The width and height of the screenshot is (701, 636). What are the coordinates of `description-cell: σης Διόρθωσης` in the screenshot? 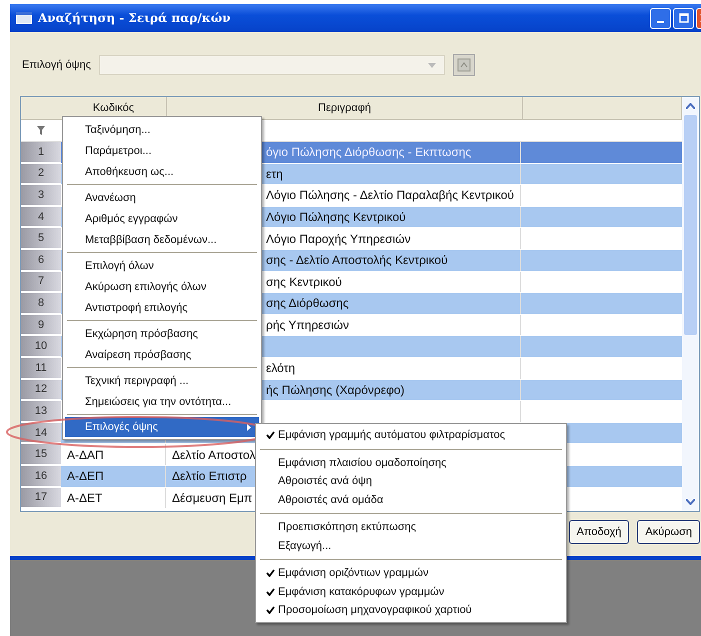 It's located at (307, 303).